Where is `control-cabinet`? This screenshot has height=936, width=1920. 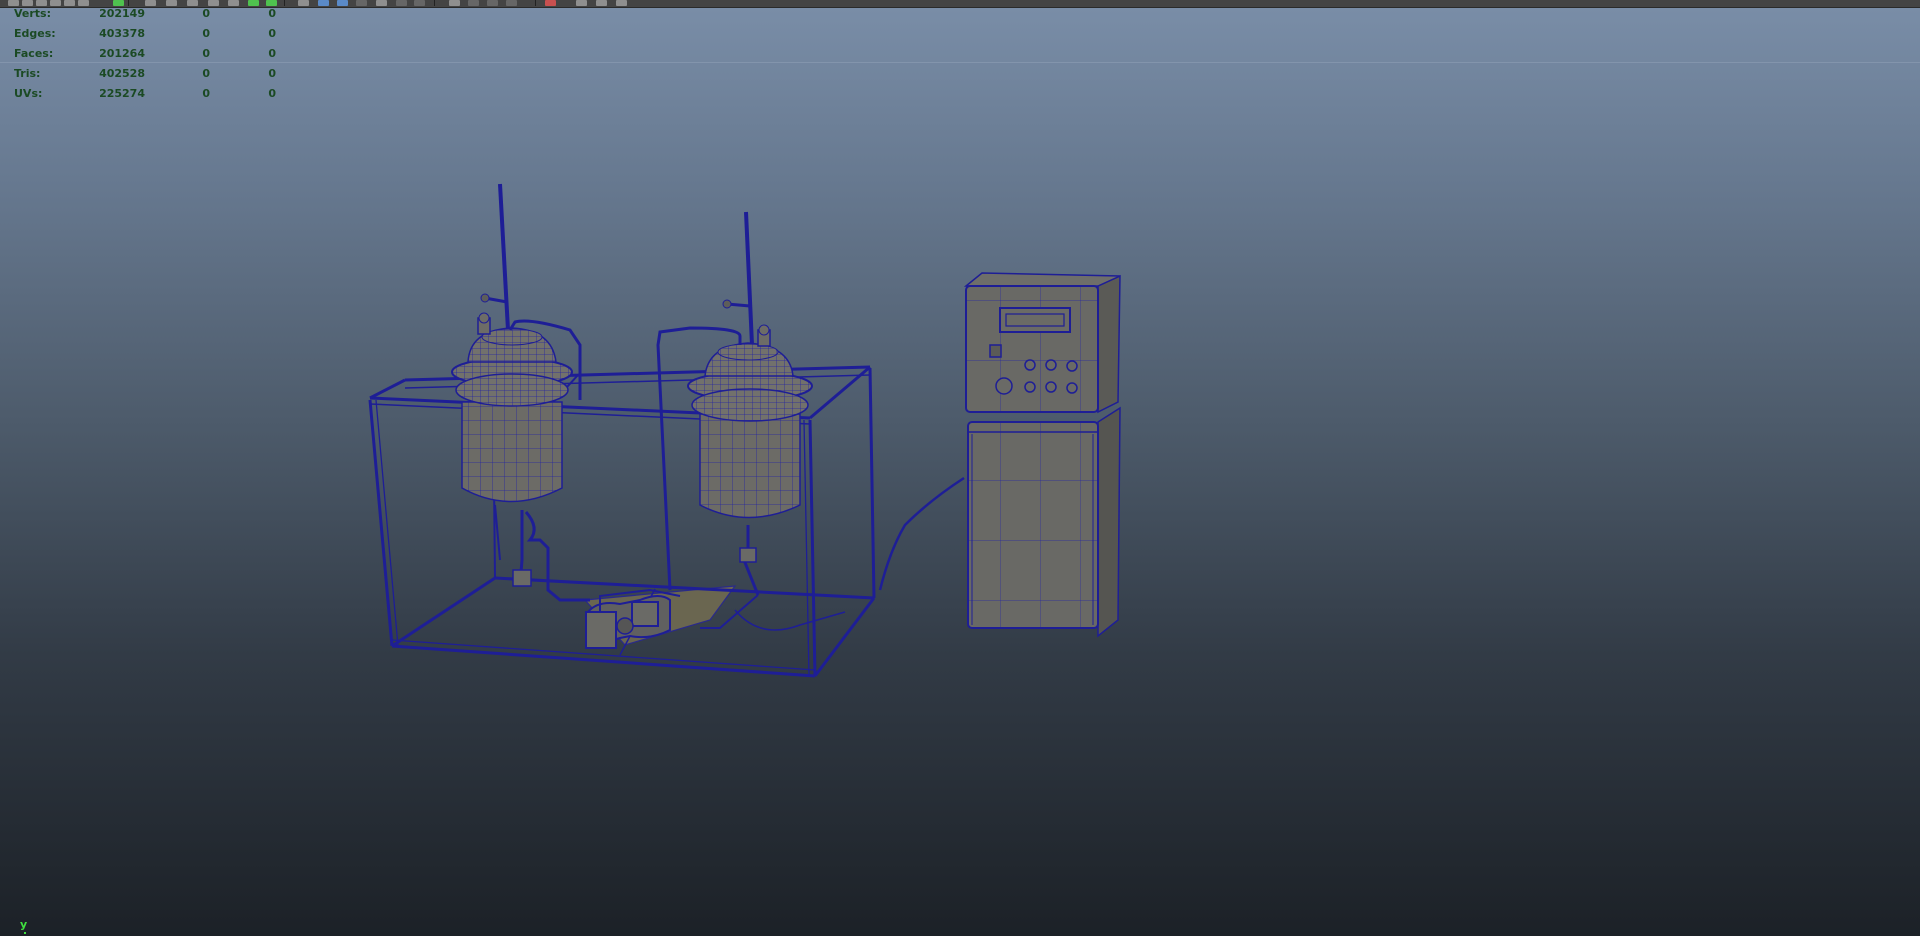 control-cabinet is located at coordinates (1042, 455).